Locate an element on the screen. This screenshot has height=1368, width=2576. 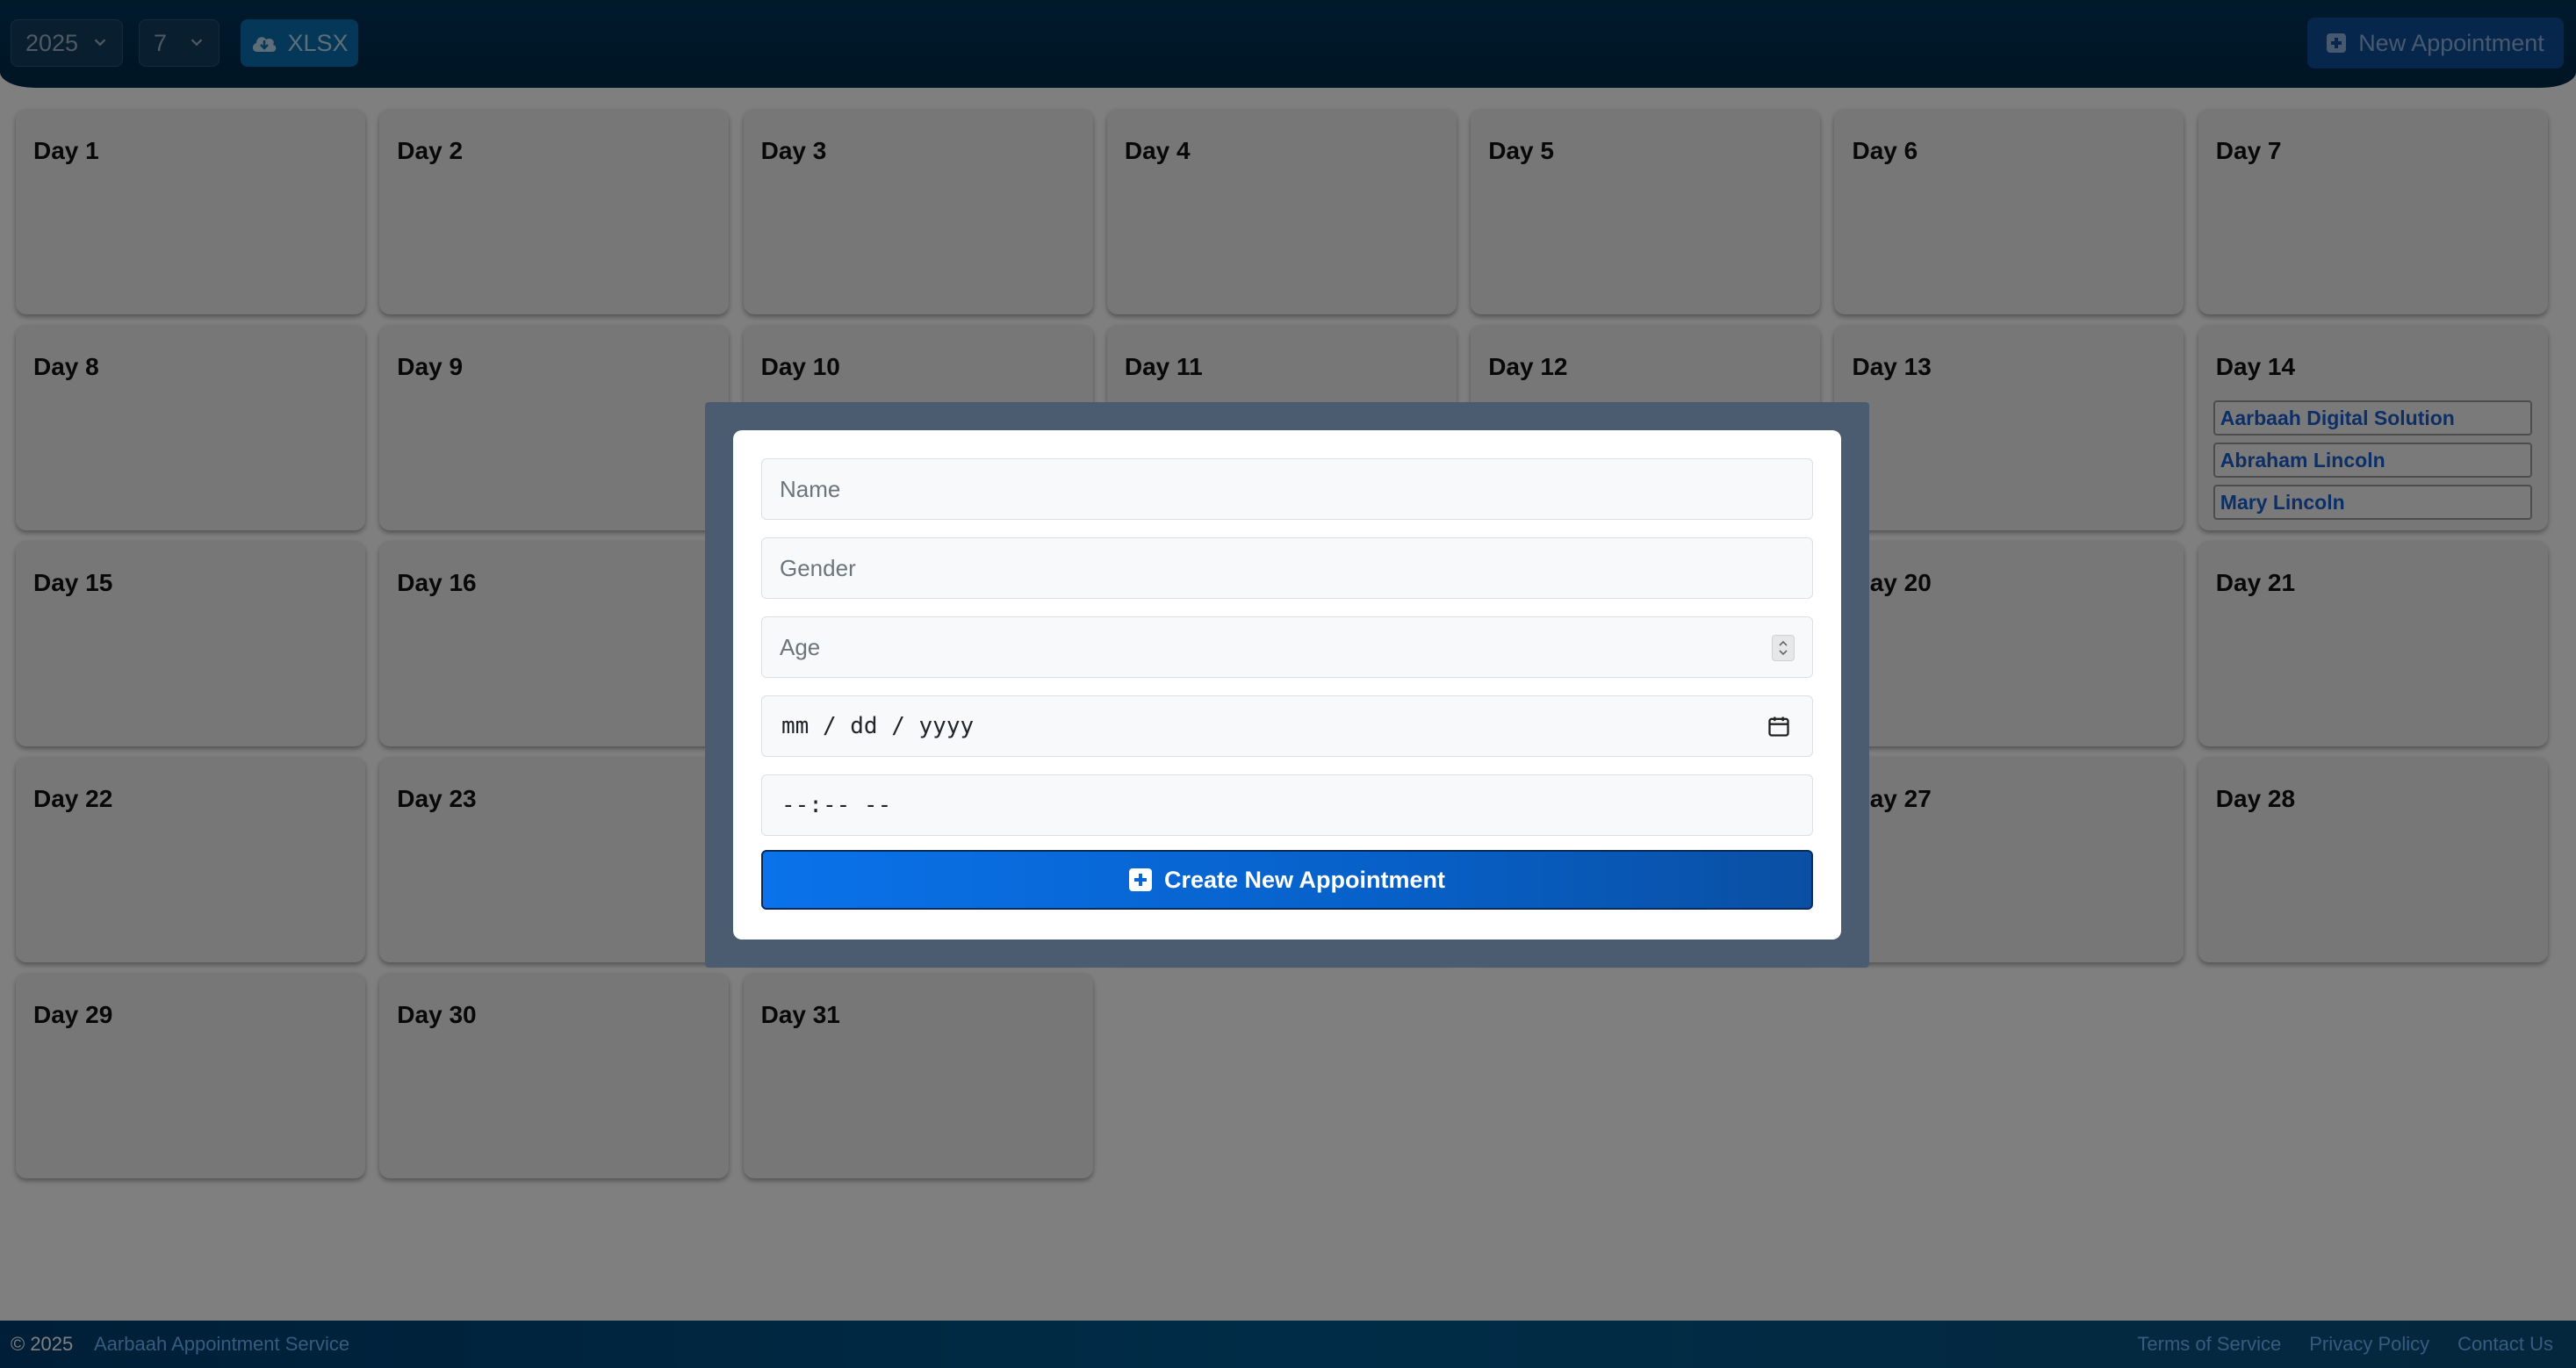
age-input: Age is located at coordinates (1287, 647).